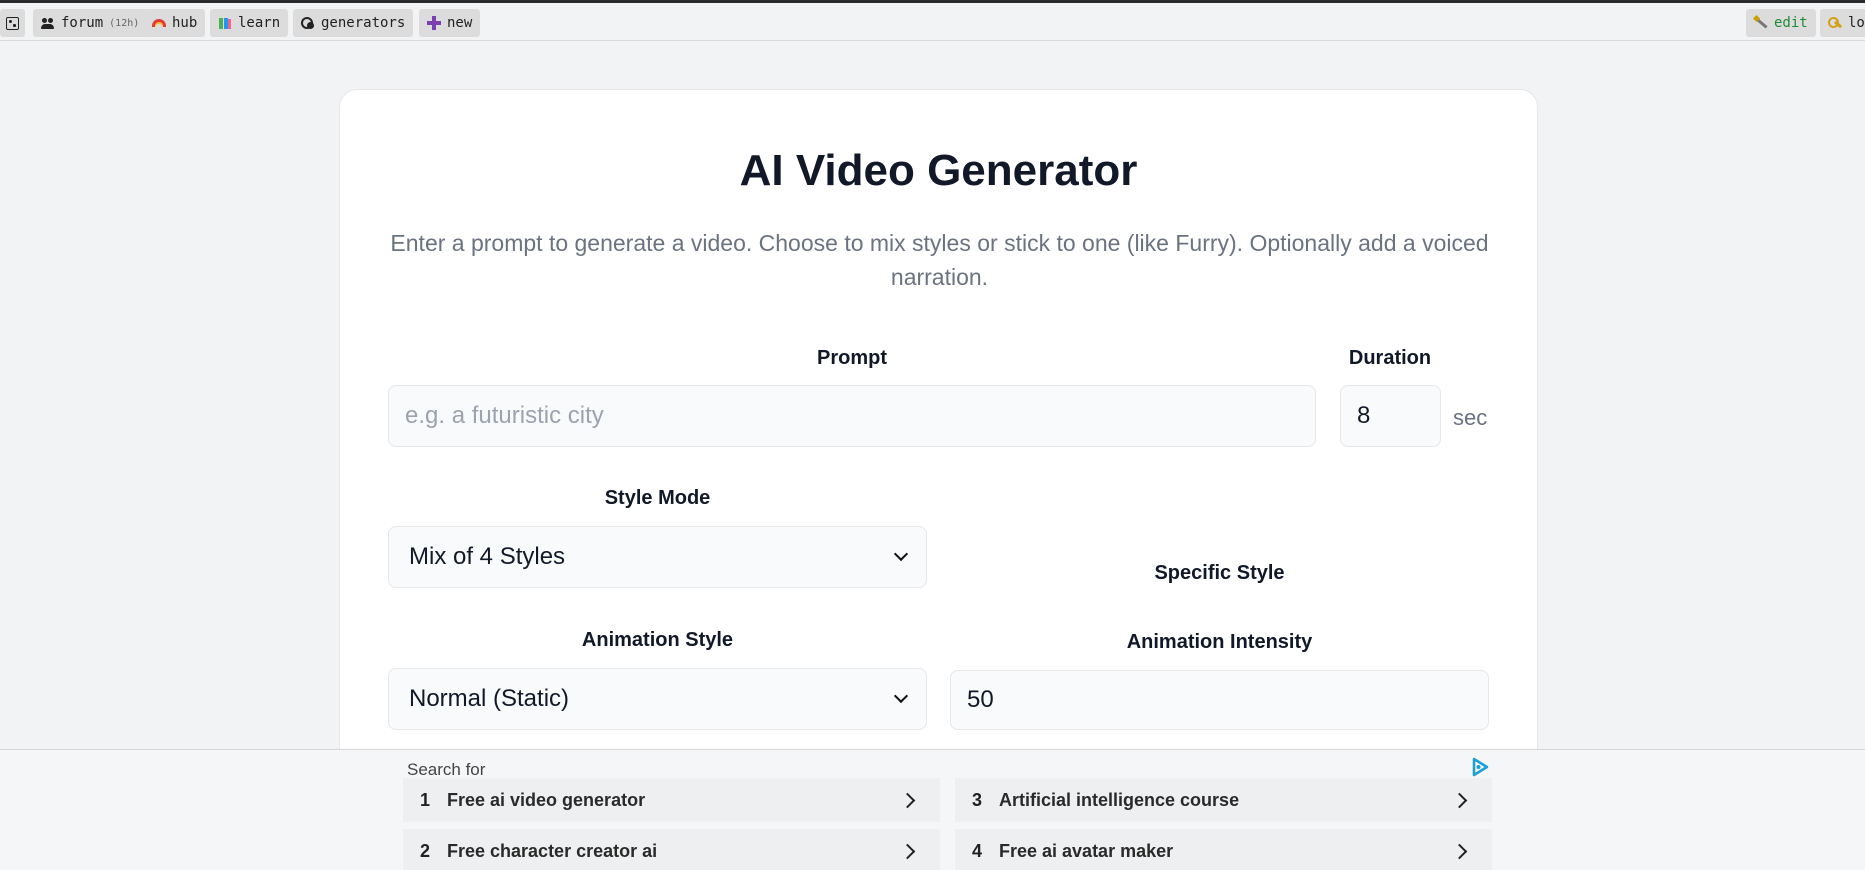 This screenshot has height=870, width=1865. What do you see at coordinates (1086, 850) in the screenshot?
I see `ad-text: Free ai avatar maker` at bounding box center [1086, 850].